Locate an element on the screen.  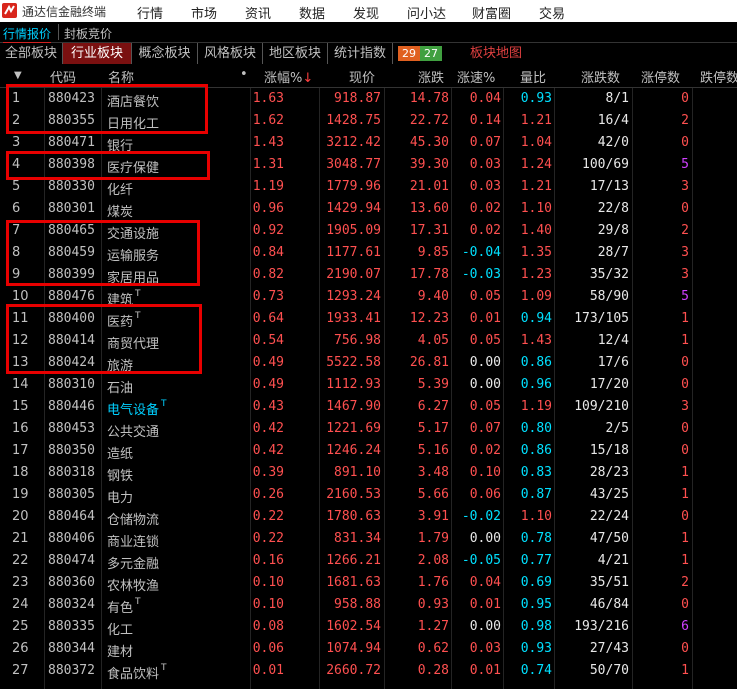
column-header-pct: 涨幅%↓ is located at coordinates (288, 76).